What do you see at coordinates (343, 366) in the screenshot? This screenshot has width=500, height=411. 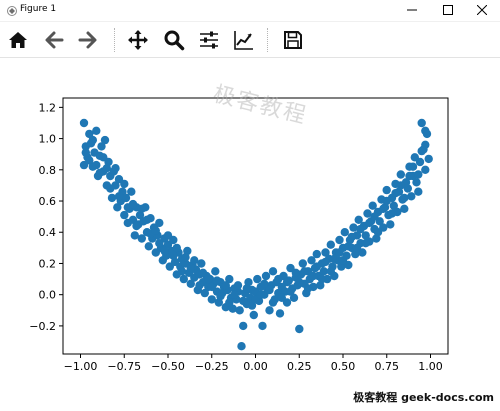 I see `x-tick-label: 0.50` at bounding box center [343, 366].